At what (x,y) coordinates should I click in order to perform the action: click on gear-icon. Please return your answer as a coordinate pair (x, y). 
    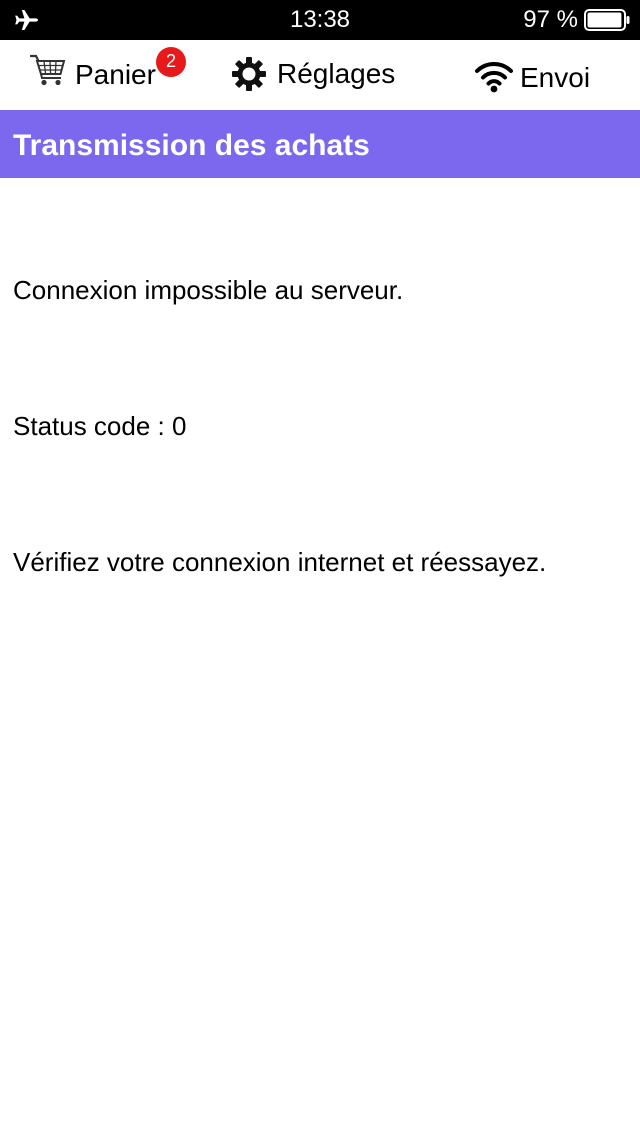
    Looking at the image, I should click on (249, 74).